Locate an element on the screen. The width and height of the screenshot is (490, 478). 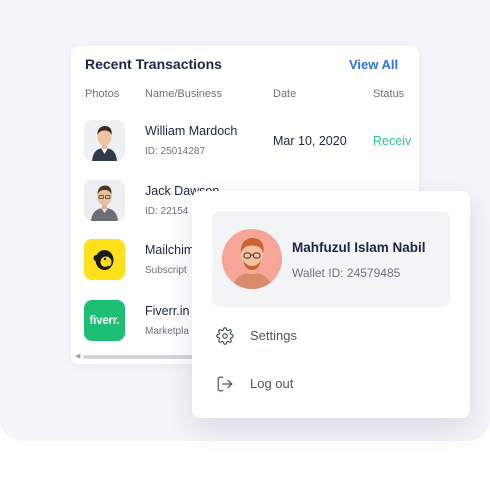
card-title: Recent Transactions is located at coordinates (153, 64).